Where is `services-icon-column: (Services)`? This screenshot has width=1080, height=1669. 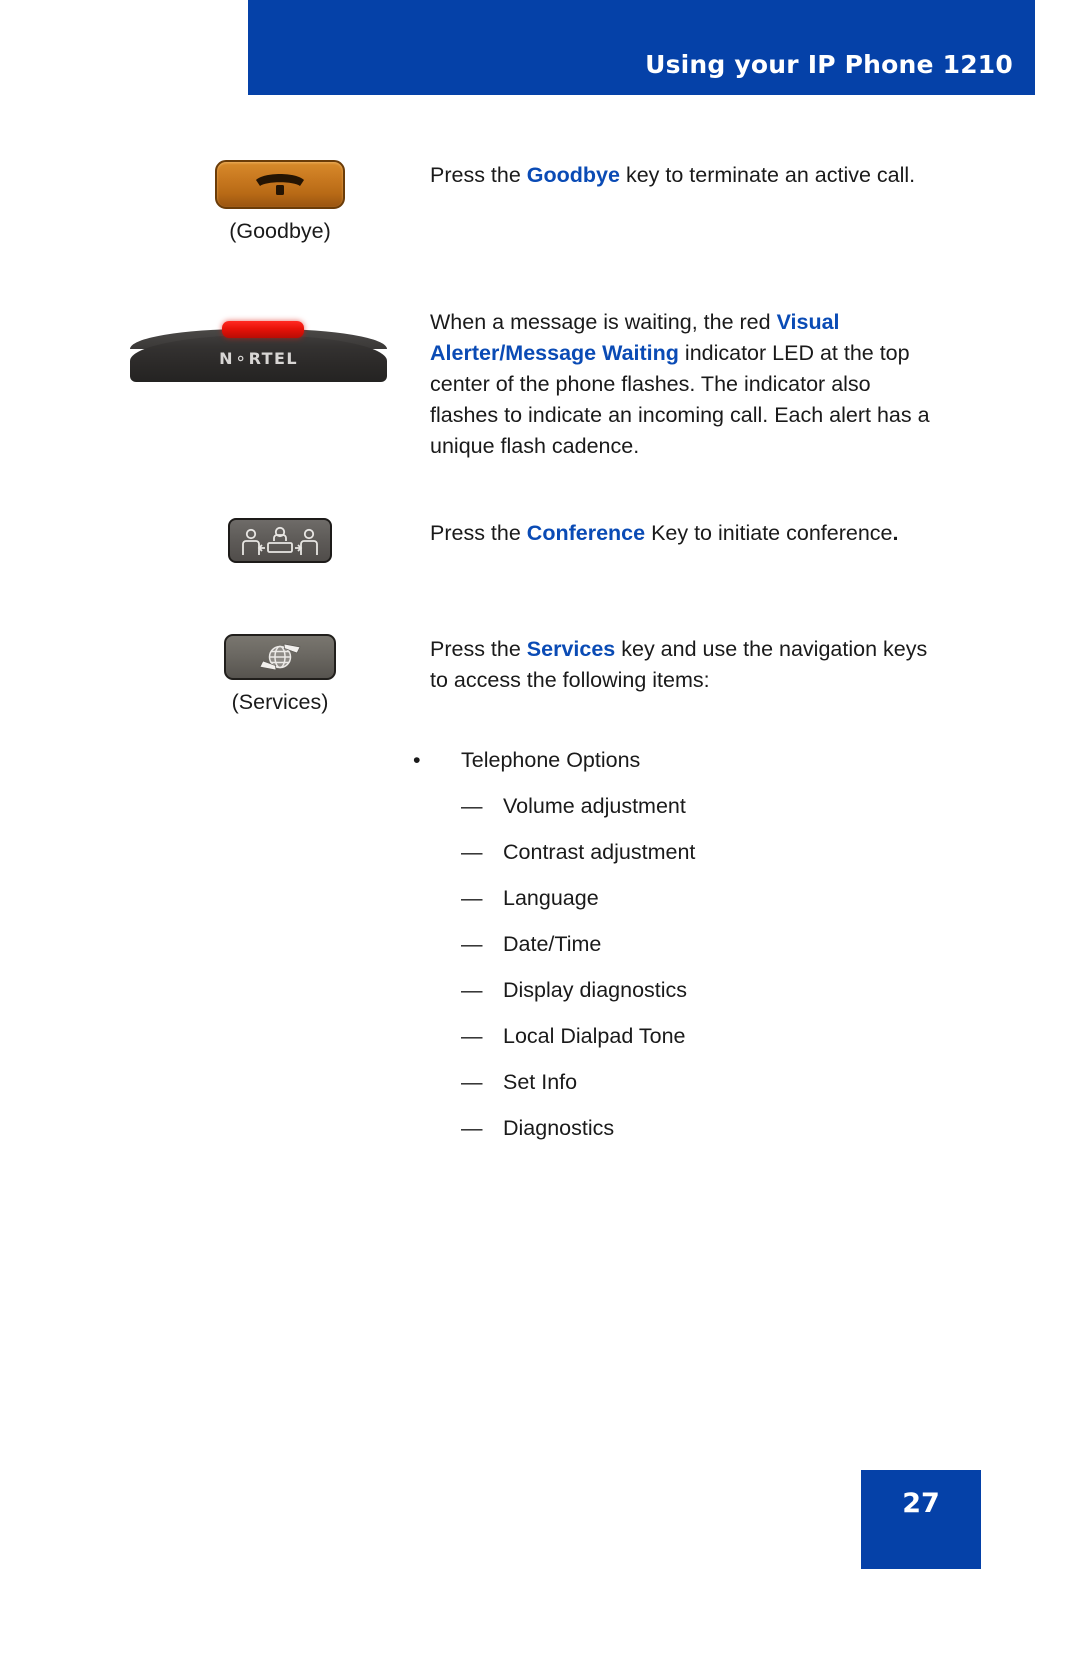
services-icon-column: (Services) is located at coordinates (280, 676).